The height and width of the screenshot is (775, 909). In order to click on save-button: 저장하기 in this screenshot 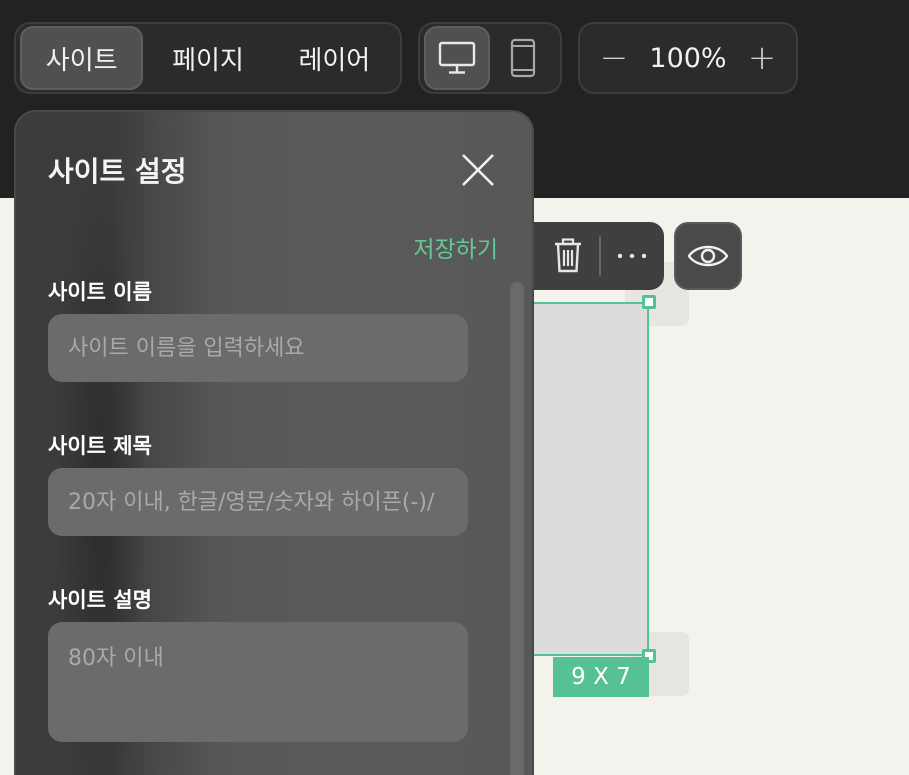, I will do `click(455, 247)`.